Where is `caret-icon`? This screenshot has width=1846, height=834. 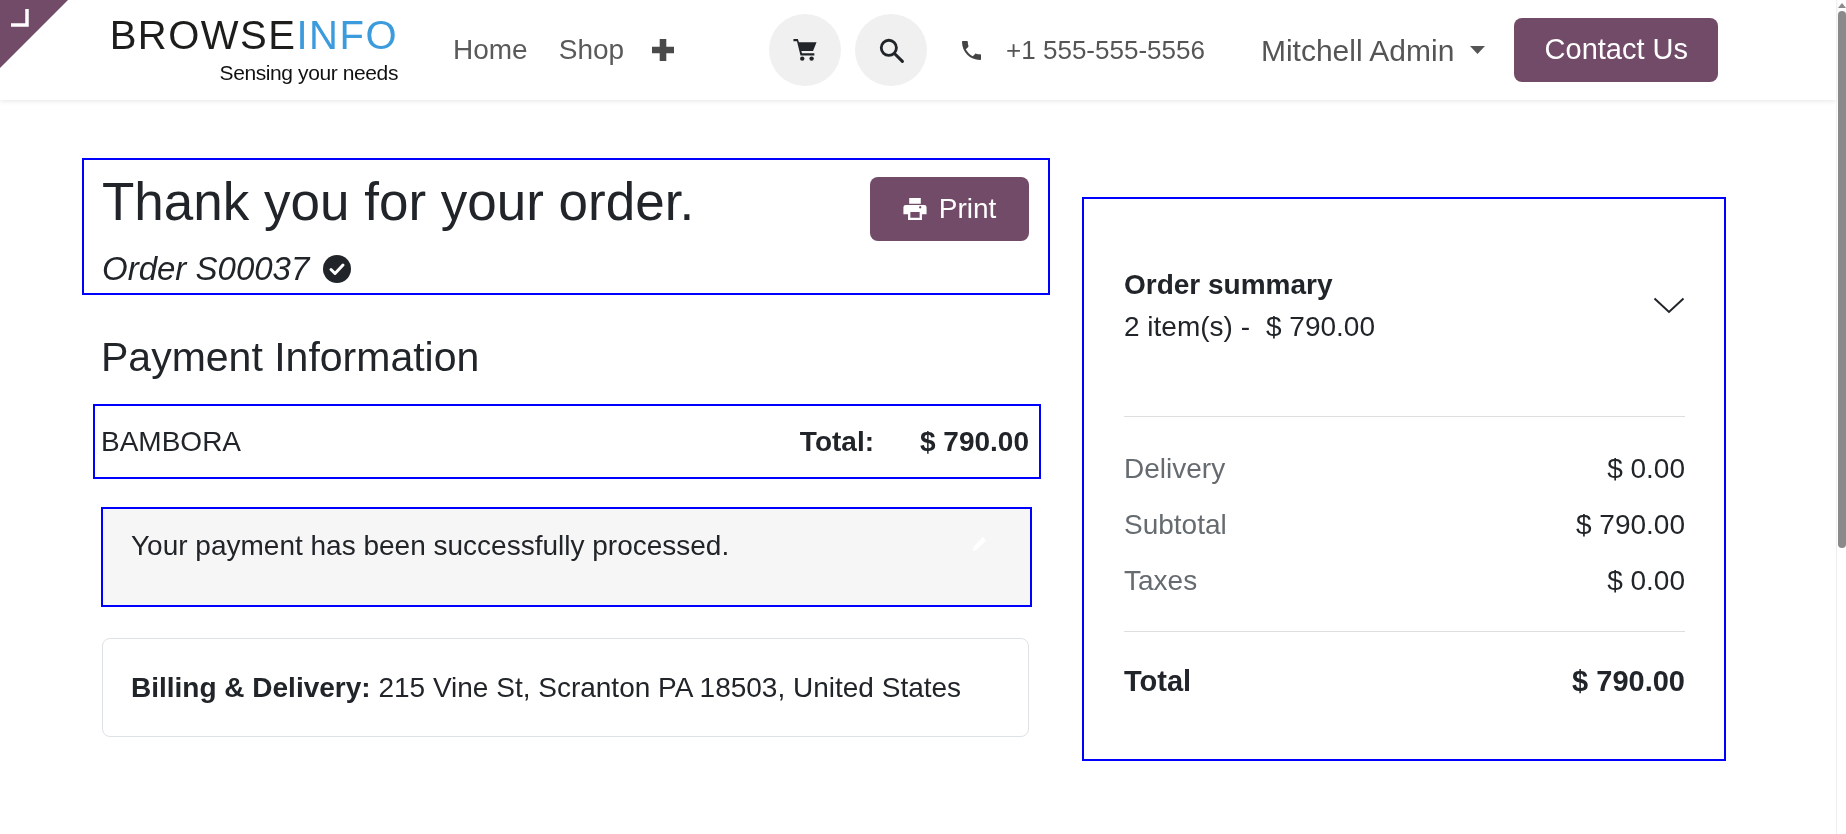
caret-icon is located at coordinates (1478, 50).